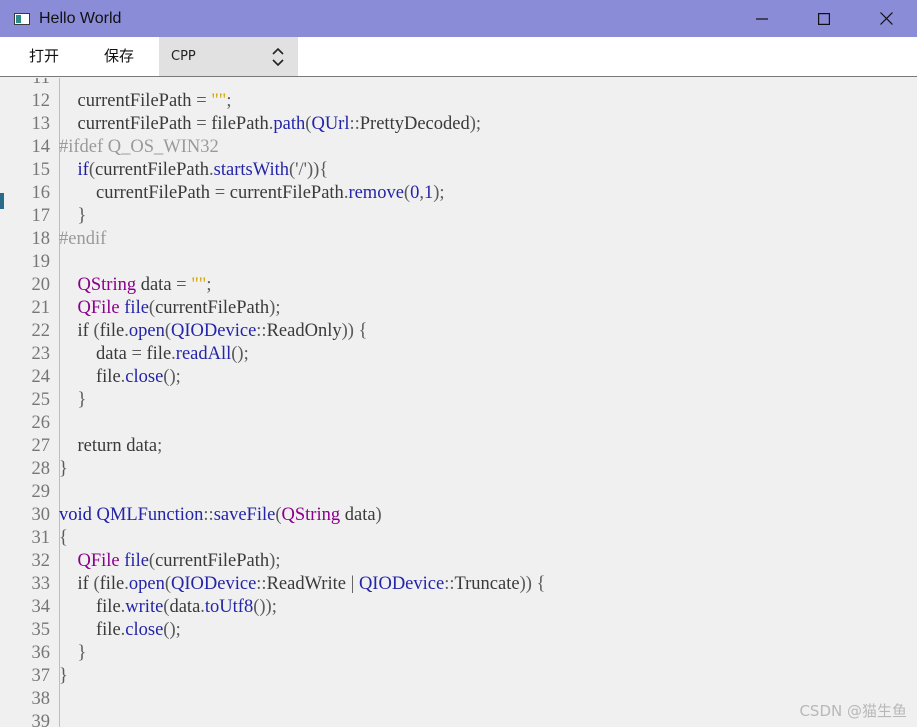 Image resolution: width=917 pixels, height=727 pixels. What do you see at coordinates (463, 308) in the screenshot?
I see `code-line: 21 QFile file(currentFilePath);` at bounding box center [463, 308].